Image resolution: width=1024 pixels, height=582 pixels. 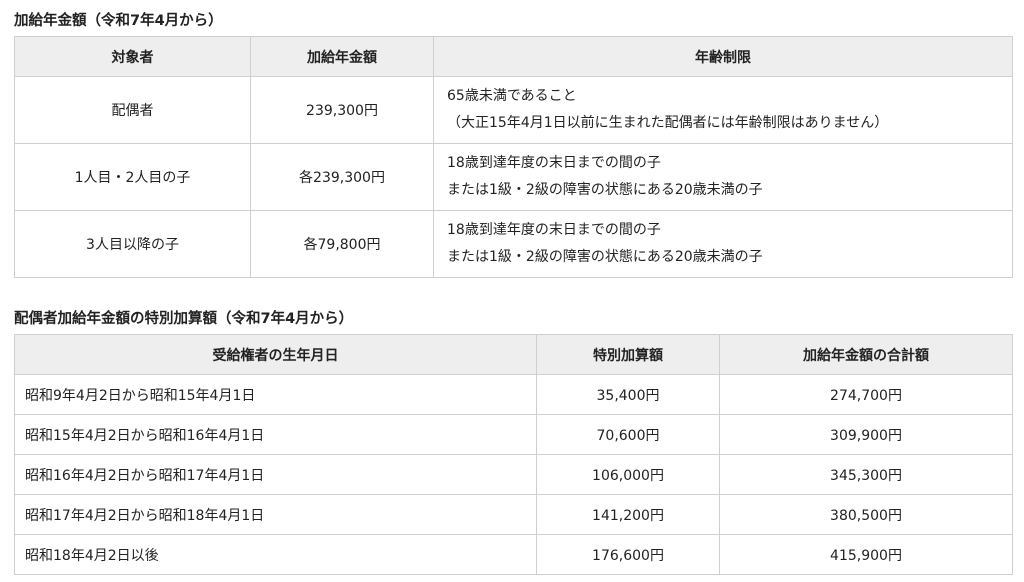 What do you see at coordinates (275, 394) in the screenshot?
I see `cell-birth-date: 昭和9年4月2日から昭和15年4月1日` at bounding box center [275, 394].